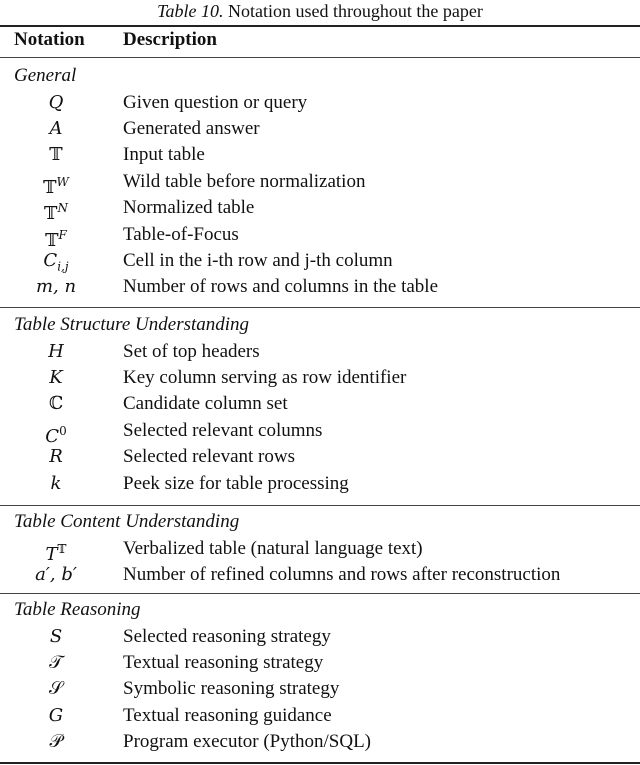 The width and height of the screenshot is (640, 765). I want to click on notation-description: Selected reasoning strategy, so click(227, 636).